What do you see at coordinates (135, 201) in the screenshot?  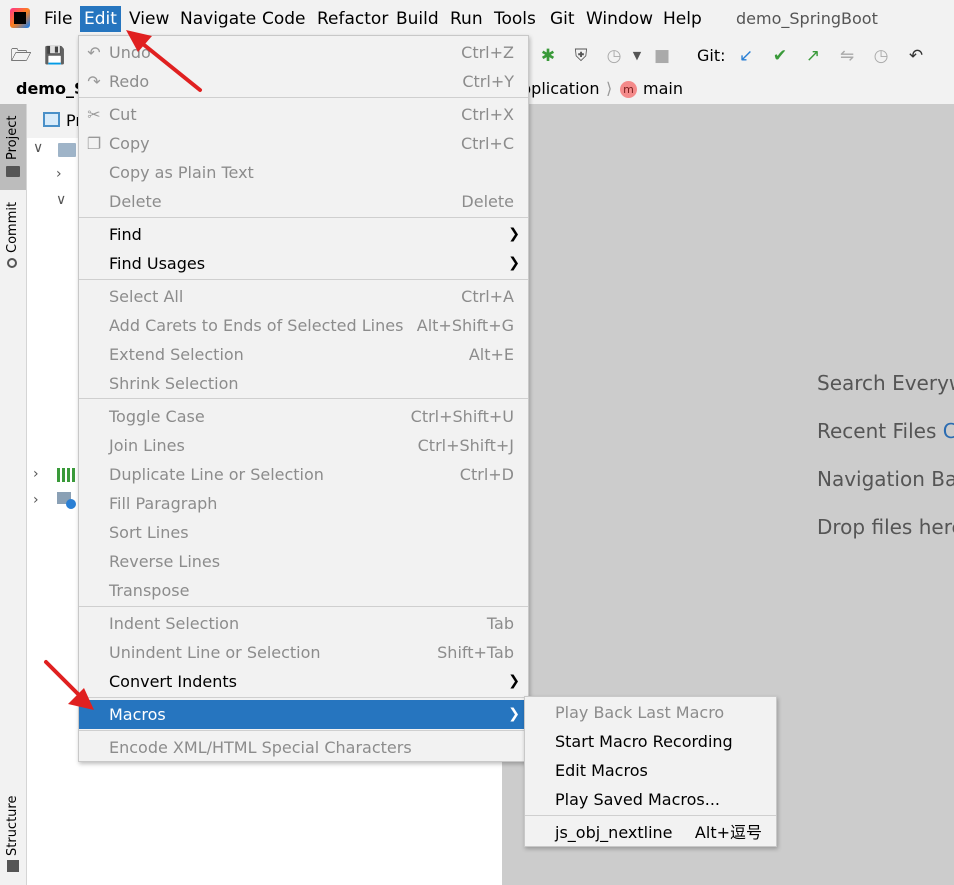 I see `menu-item-label: Delete` at bounding box center [135, 201].